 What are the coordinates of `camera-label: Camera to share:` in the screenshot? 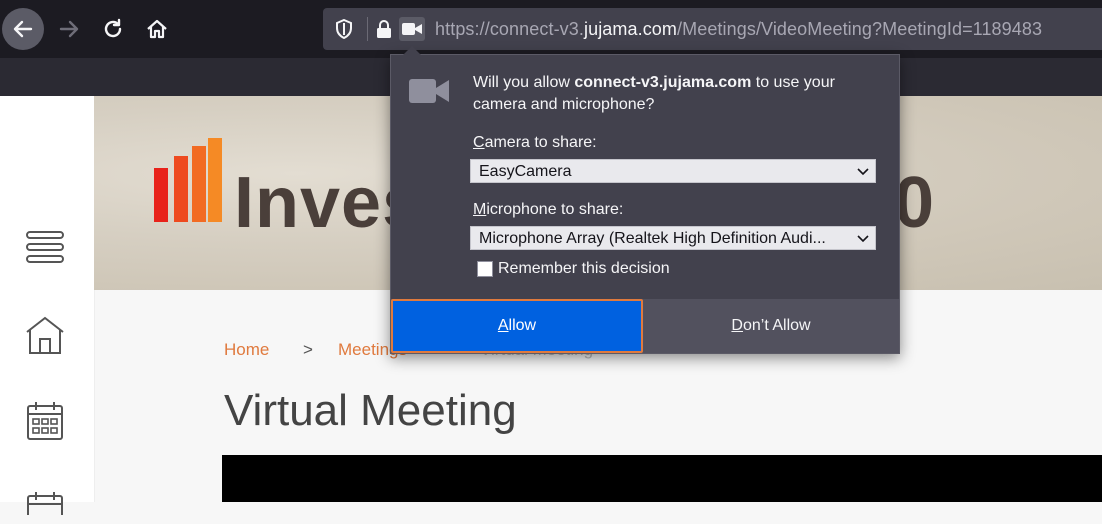 It's located at (535, 143).